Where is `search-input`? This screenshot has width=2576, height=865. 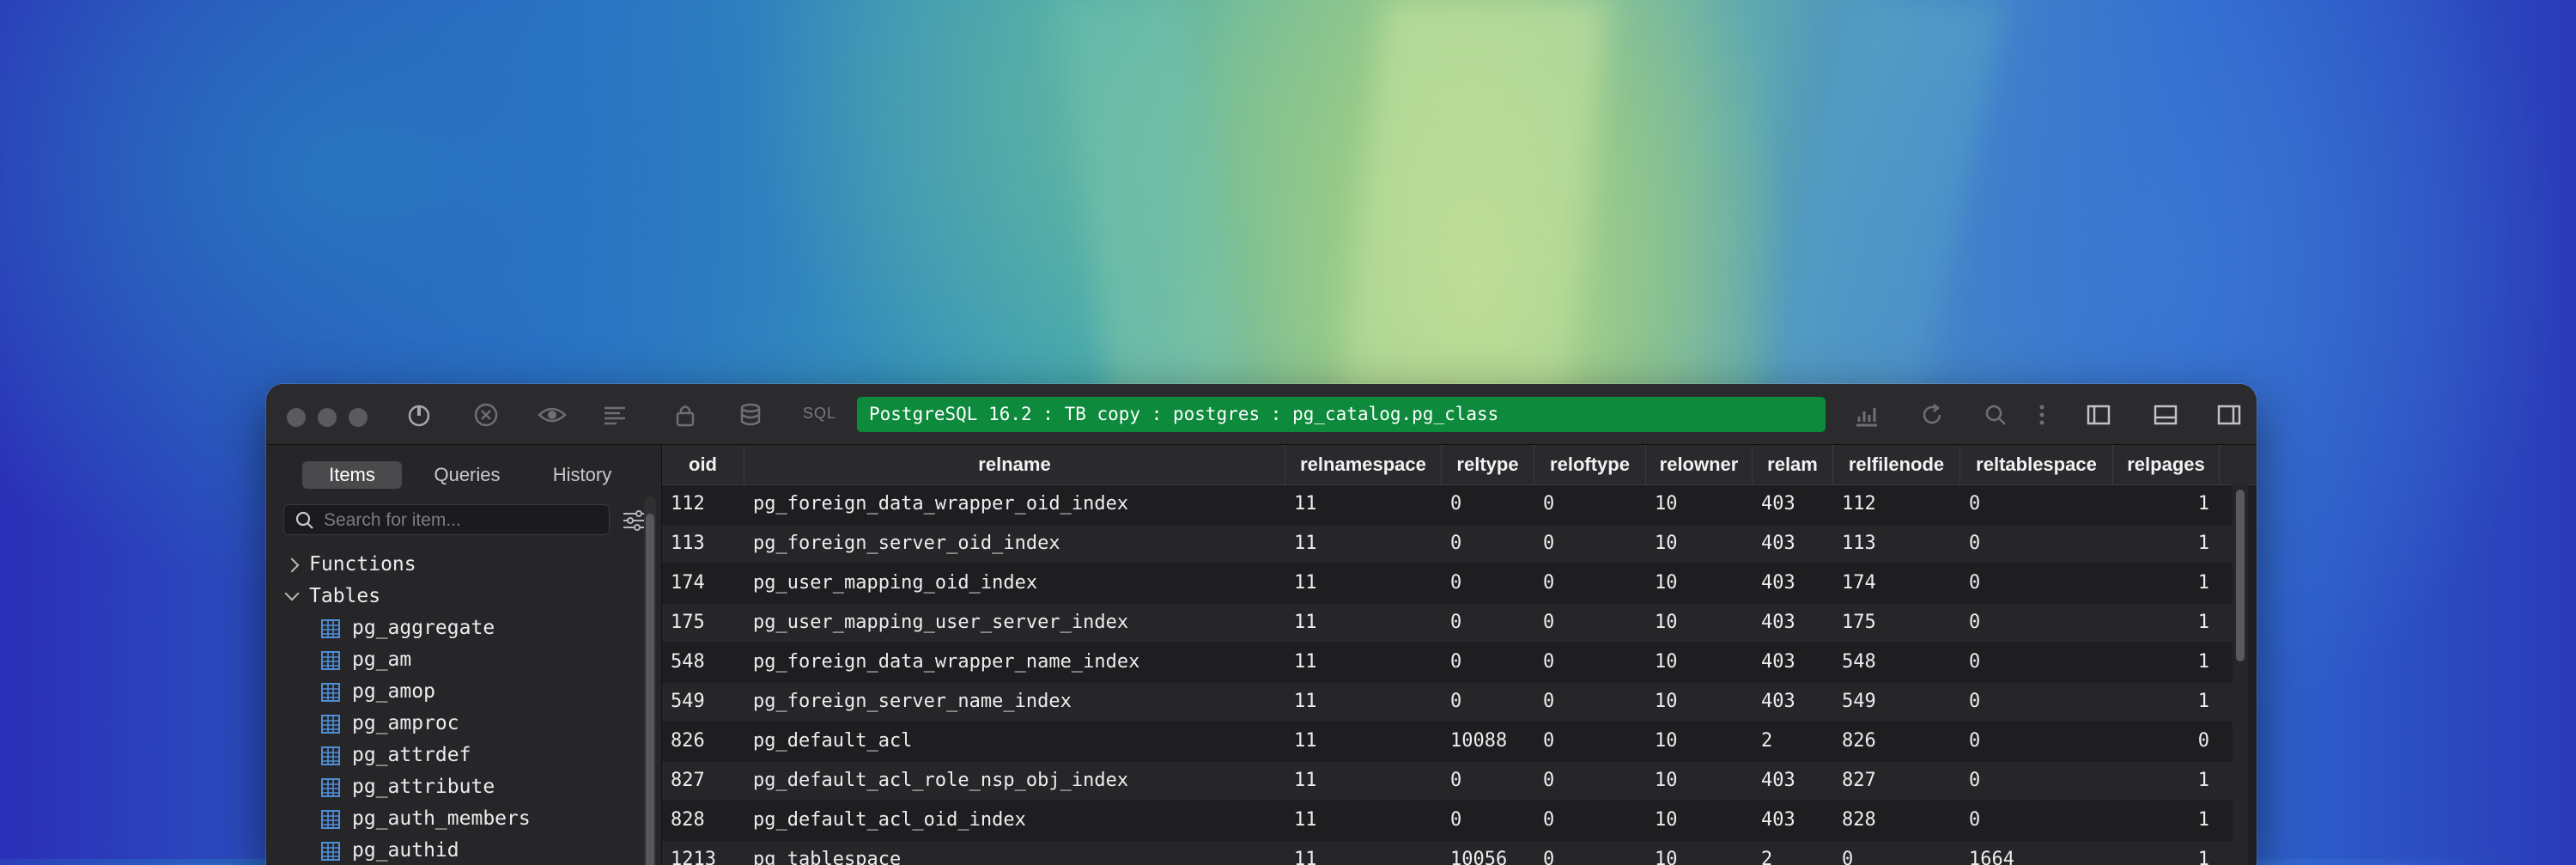 search-input is located at coordinates (461, 520).